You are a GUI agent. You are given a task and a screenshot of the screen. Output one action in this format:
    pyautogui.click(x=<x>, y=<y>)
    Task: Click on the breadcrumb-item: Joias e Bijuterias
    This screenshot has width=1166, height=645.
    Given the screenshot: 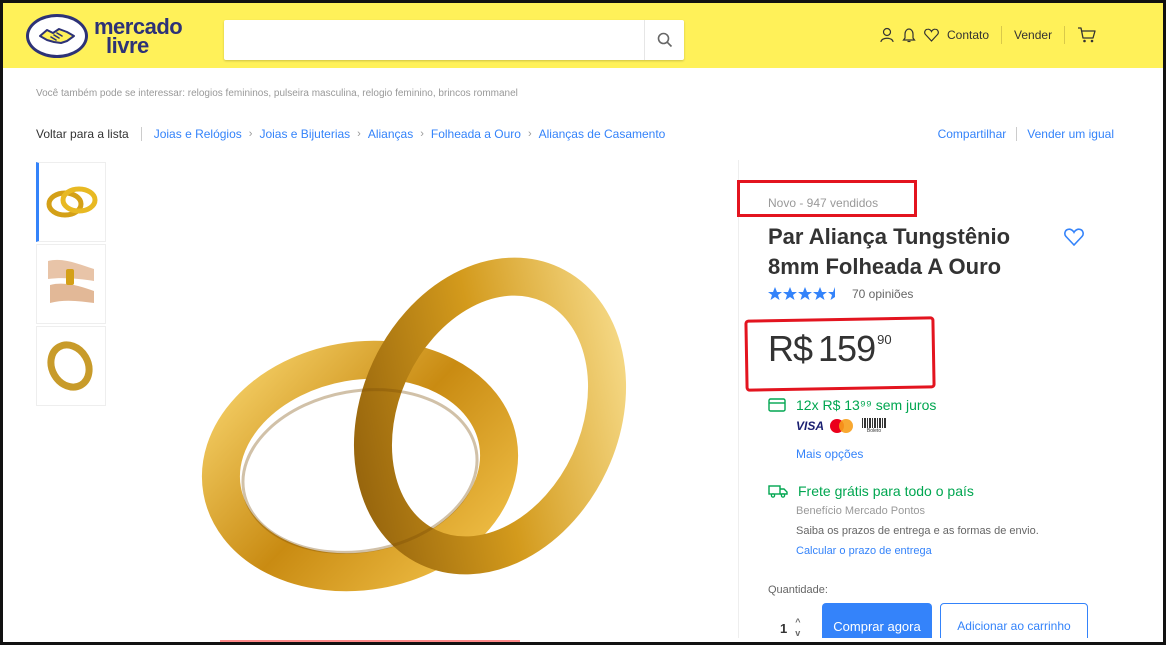 What is the action you would take?
    pyautogui.click(x=304, y=134)
    